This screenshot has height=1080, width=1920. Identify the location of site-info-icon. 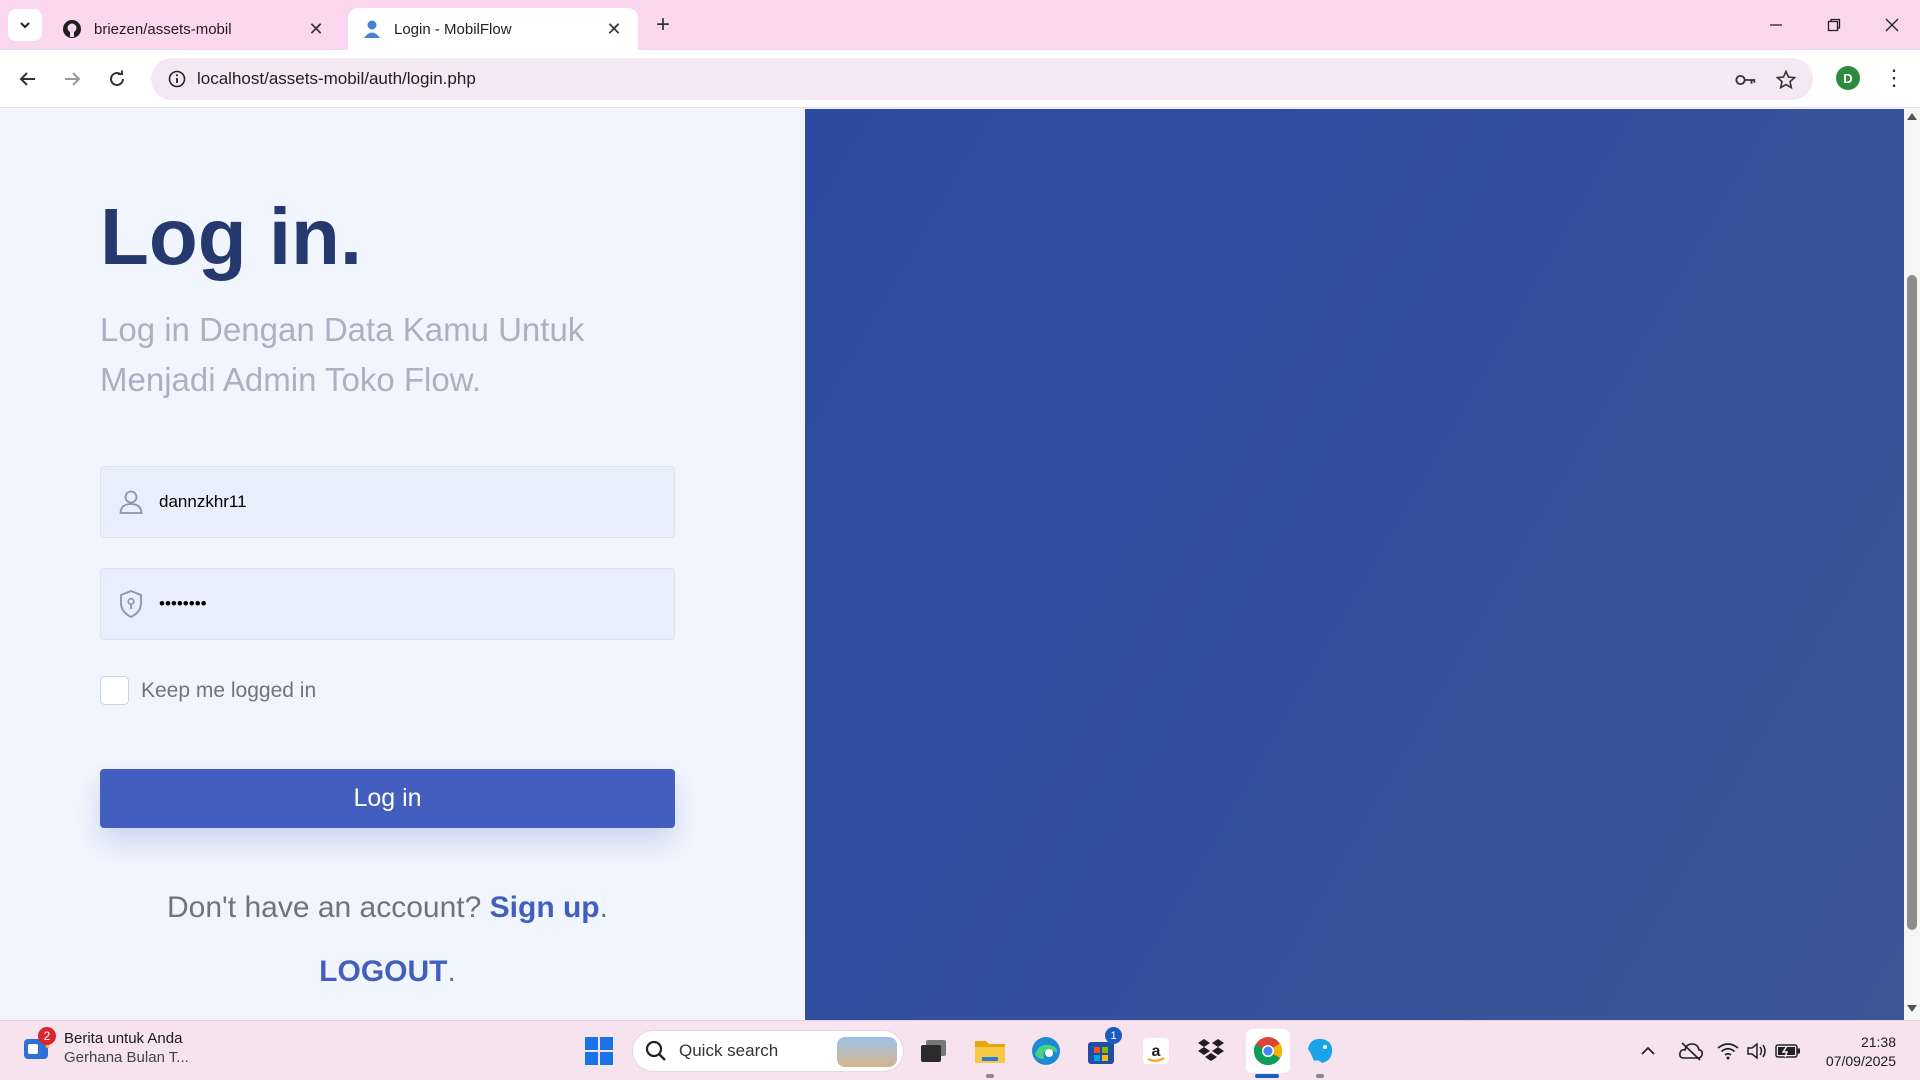
(177, 79).